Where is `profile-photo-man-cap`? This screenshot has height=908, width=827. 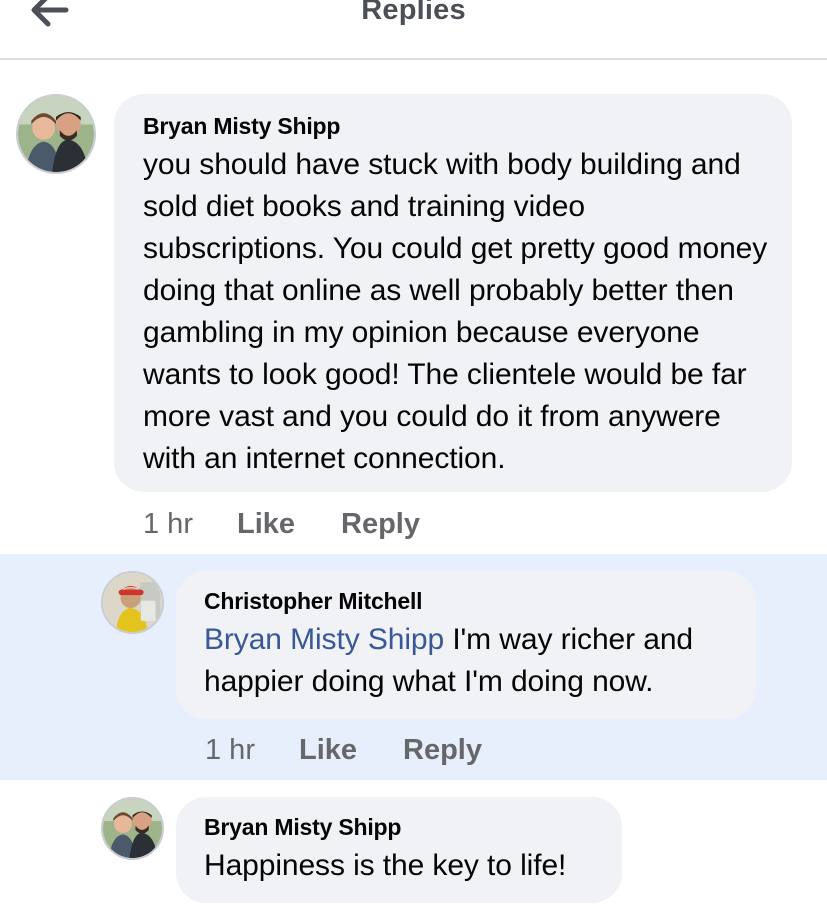 profile-photo-man-cap is located at coordinates (132, 602).